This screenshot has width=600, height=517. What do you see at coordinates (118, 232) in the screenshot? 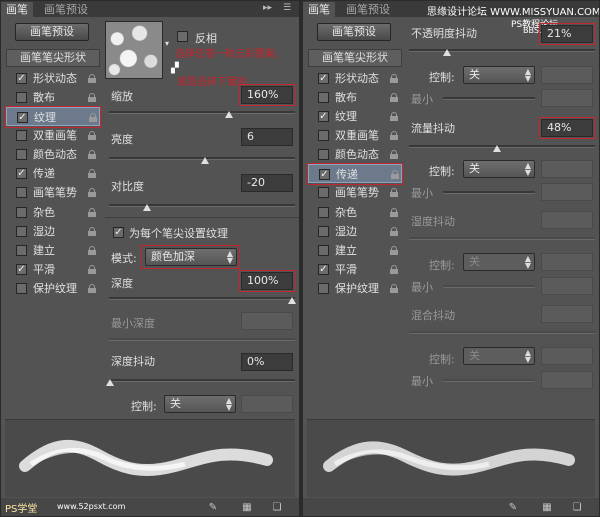
I see `per-tip-checkbox: ✓` at bounding box center [118, 232].